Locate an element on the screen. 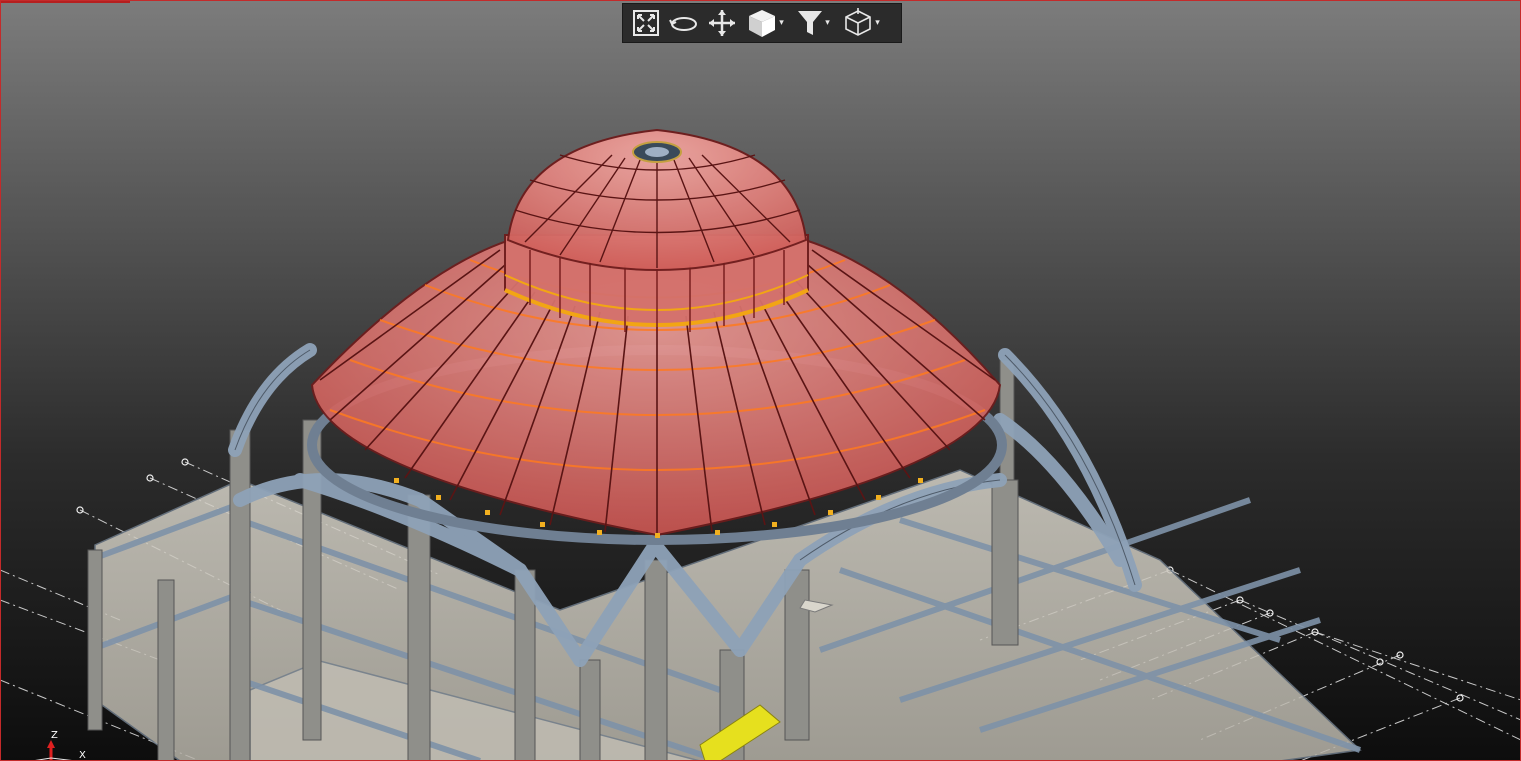  pan-button is located at coordinates (722, 23).